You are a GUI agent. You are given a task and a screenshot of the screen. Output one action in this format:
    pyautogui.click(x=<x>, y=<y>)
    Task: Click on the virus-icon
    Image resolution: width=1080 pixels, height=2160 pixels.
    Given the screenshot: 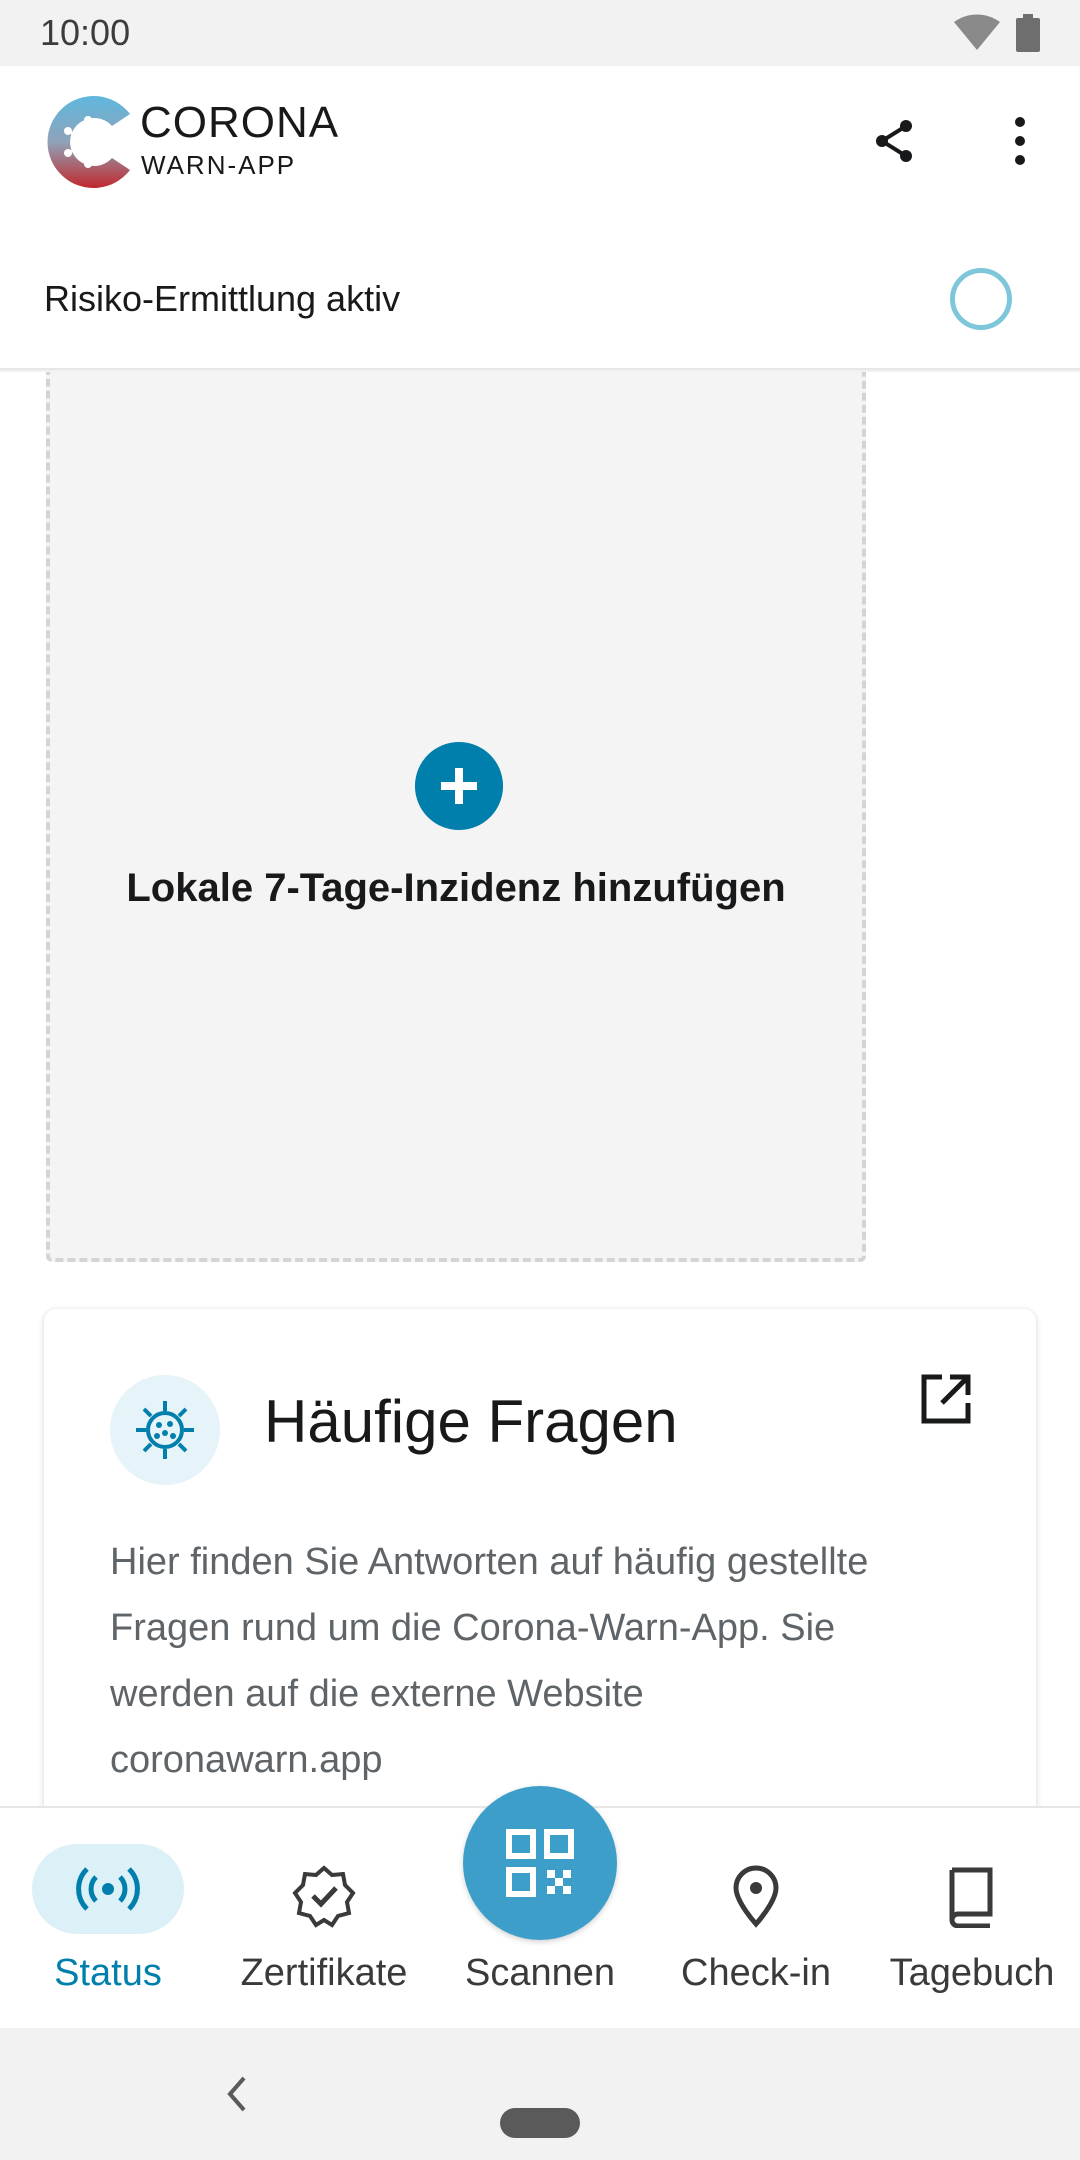 What is the action you would take?
    pyautogui.click(x=165, y=1430)
    